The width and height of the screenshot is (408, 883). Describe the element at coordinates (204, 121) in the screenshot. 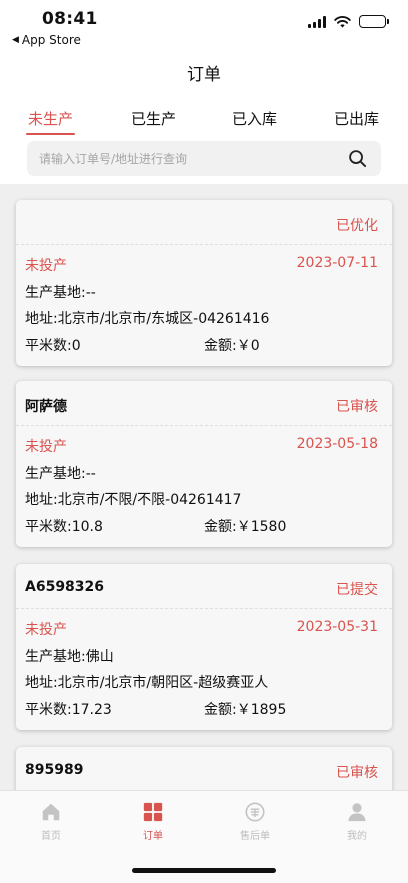

I see `order-status-tabs: 未生产 已生产 已入库 已出库` at that location.